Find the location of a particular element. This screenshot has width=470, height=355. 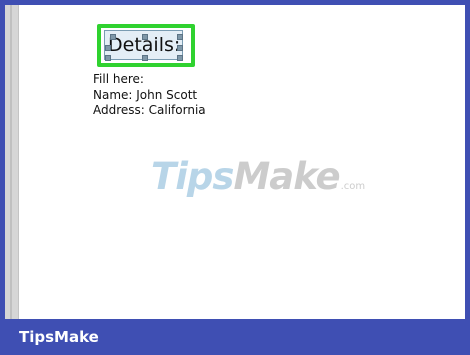

watermark-suffix: .com is located at coordinates (353, 186).